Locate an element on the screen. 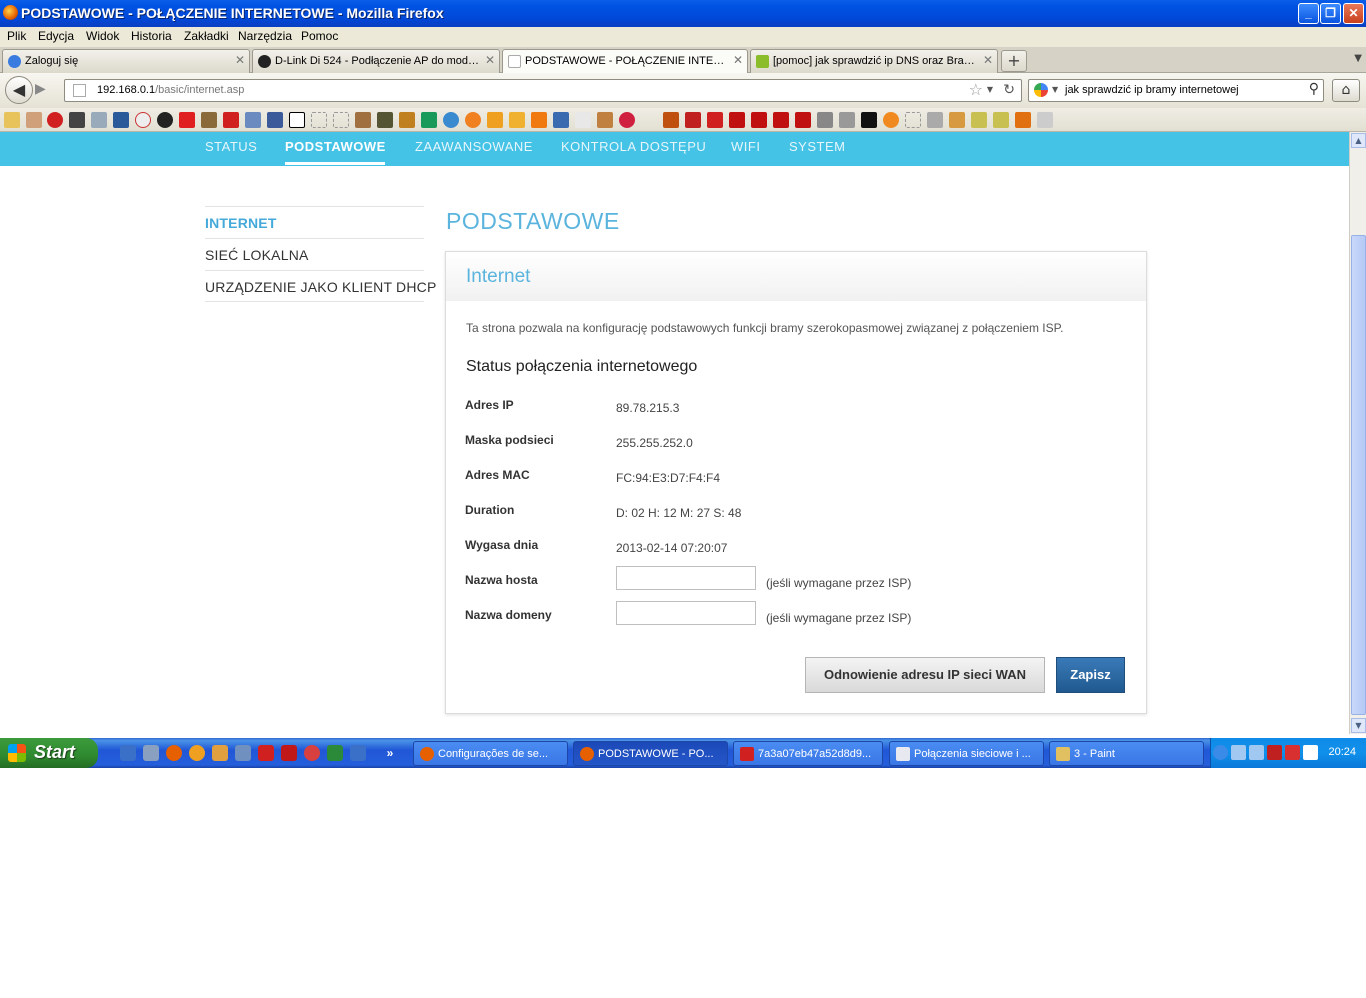  nav-podstawowe: PODSTAWOWE is located at coordinates (335, 146).